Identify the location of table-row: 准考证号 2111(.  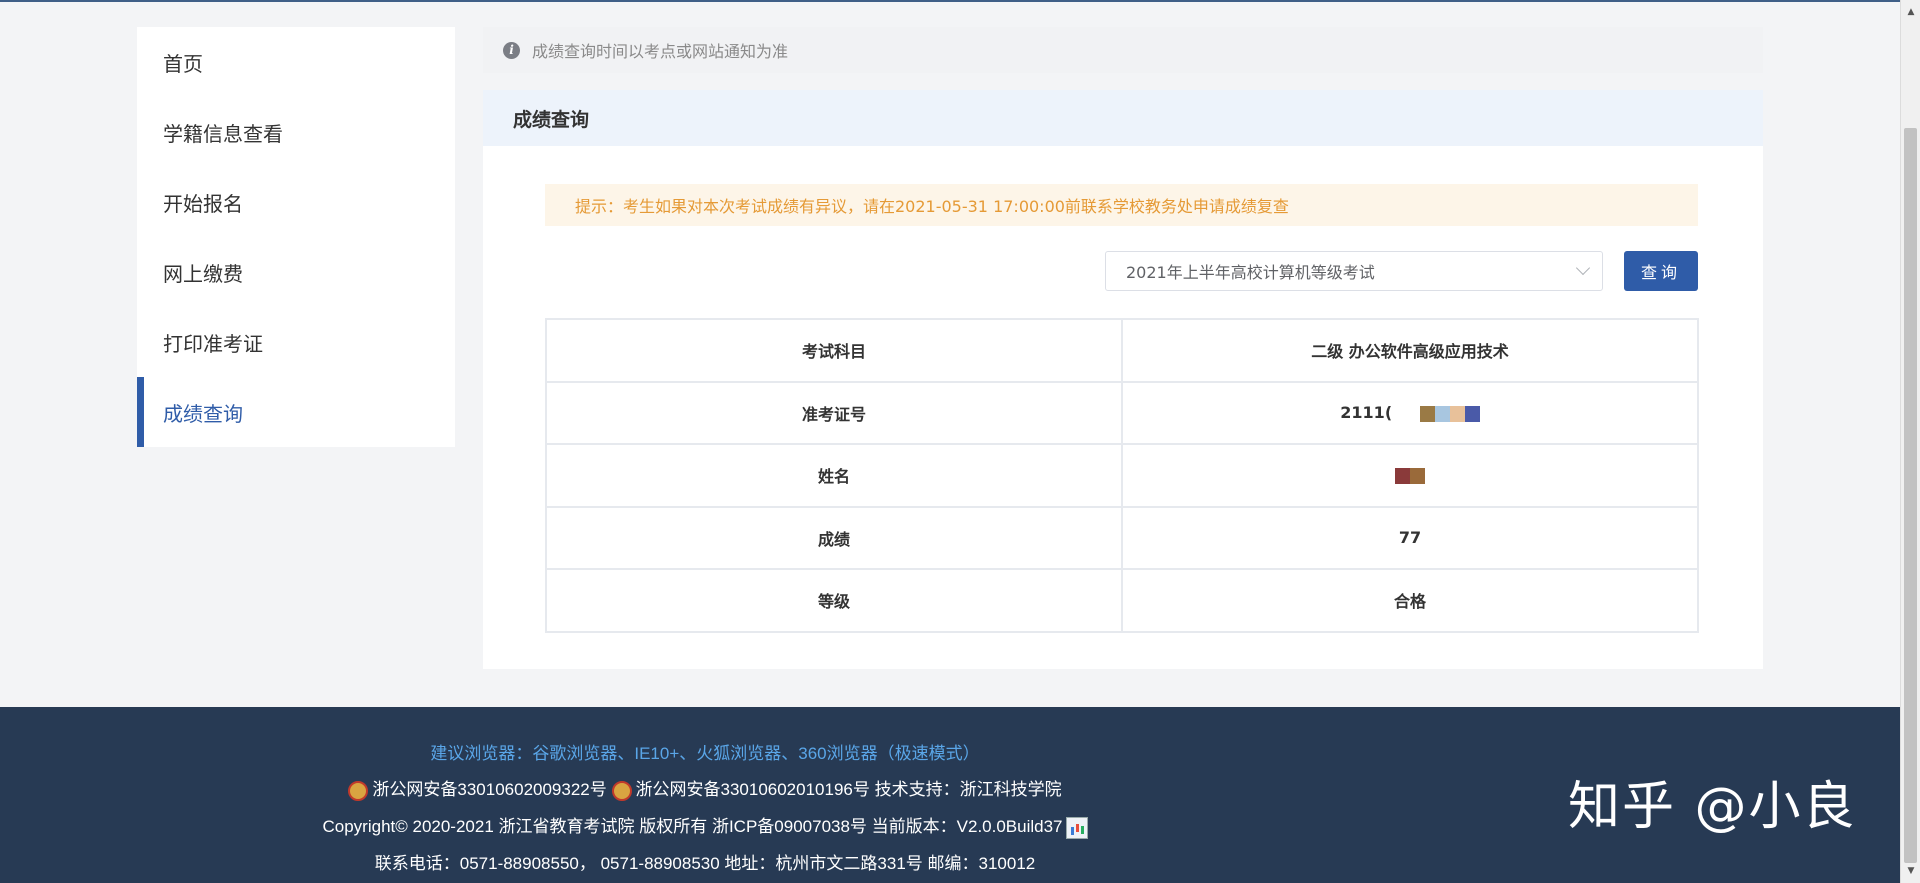
(1122, 412).